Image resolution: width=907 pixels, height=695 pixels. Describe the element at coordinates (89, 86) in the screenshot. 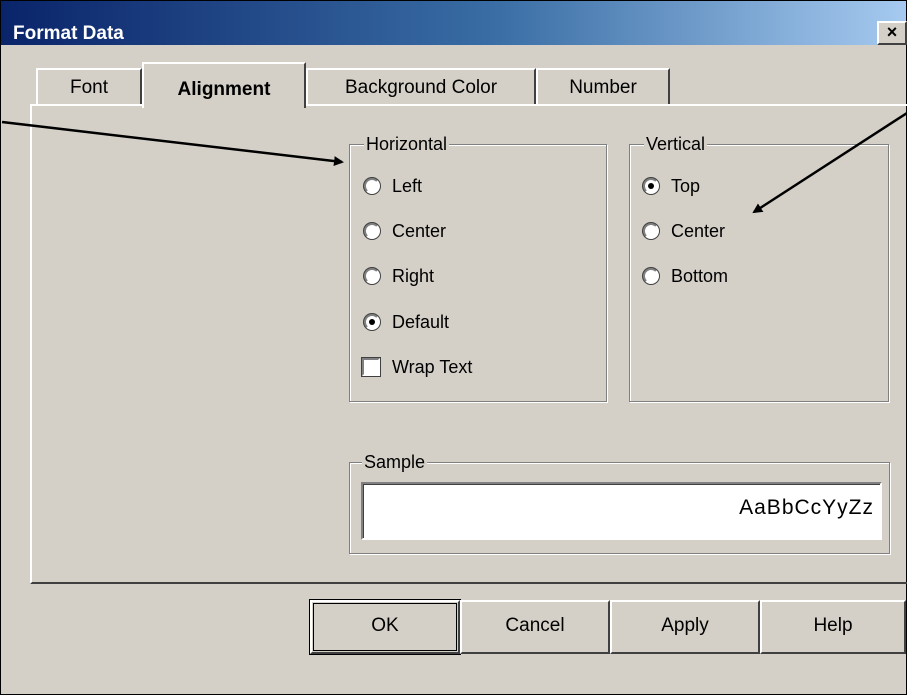

I see `tab-font: Font` at that location.